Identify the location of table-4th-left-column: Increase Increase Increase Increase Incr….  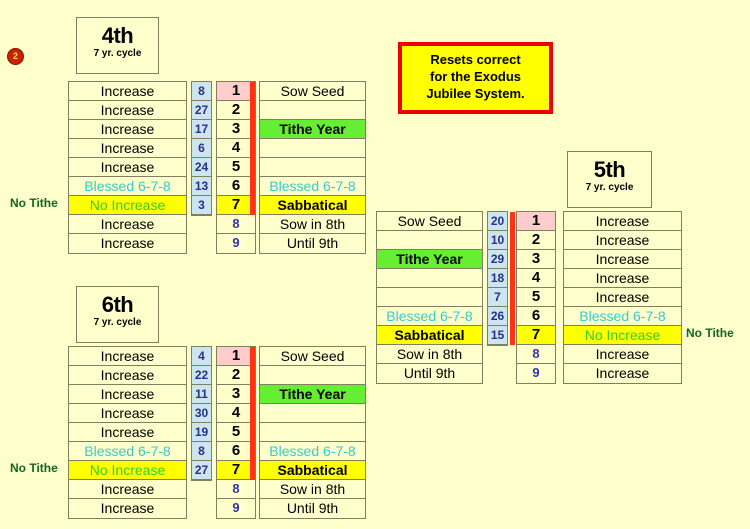
(127, 167).